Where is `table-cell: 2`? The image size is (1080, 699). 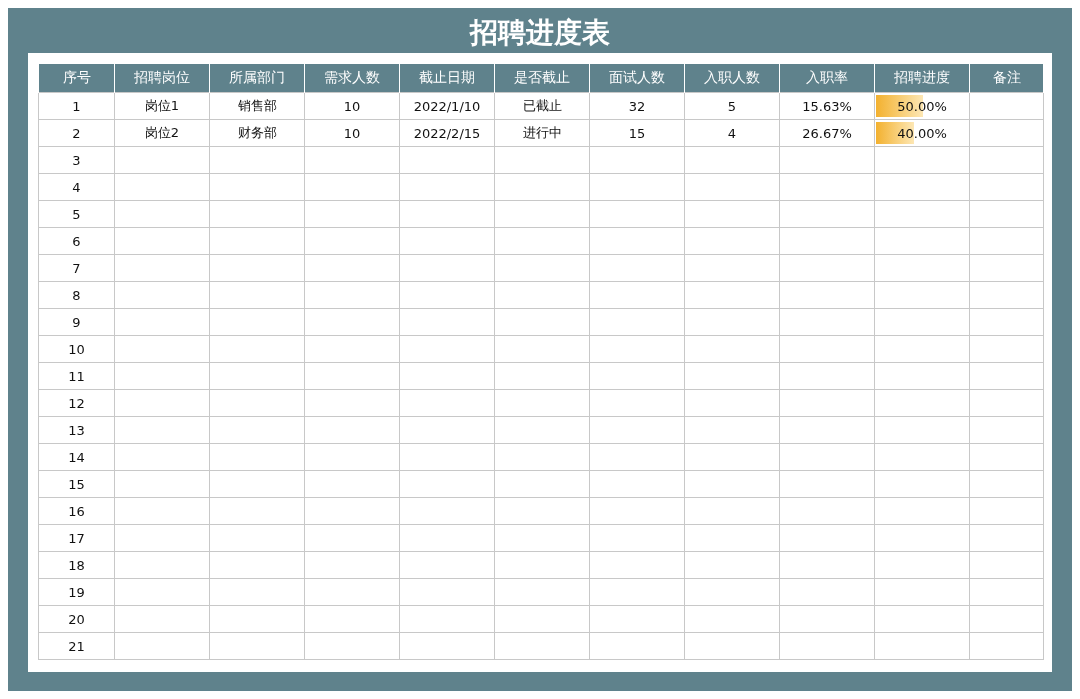 table-cell: 2 is located at coordinates (76, 133).